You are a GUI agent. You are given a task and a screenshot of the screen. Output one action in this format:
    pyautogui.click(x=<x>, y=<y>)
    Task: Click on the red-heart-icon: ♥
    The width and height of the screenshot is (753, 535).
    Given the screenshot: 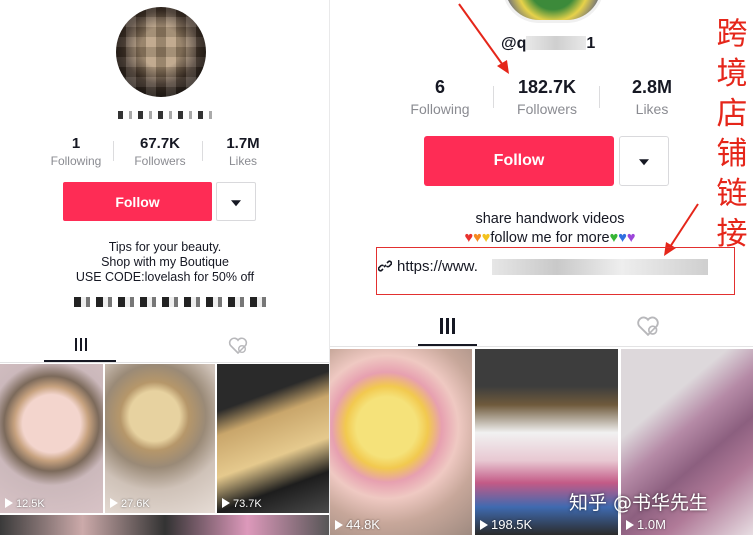 What is the action you would take?
    pyautogui.click(x=469, y=238)
    